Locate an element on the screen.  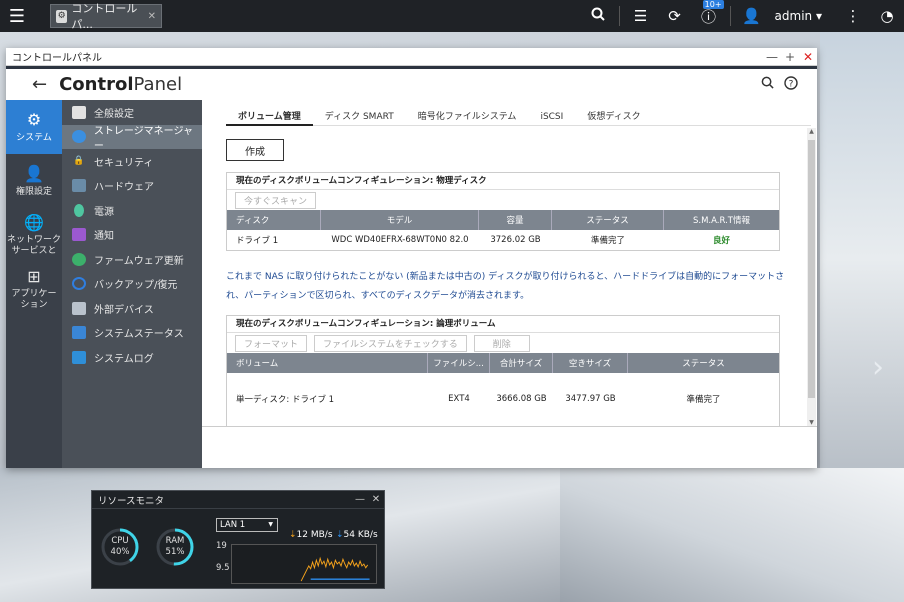
network-traffic-chart is located at coordinates (304, 564).